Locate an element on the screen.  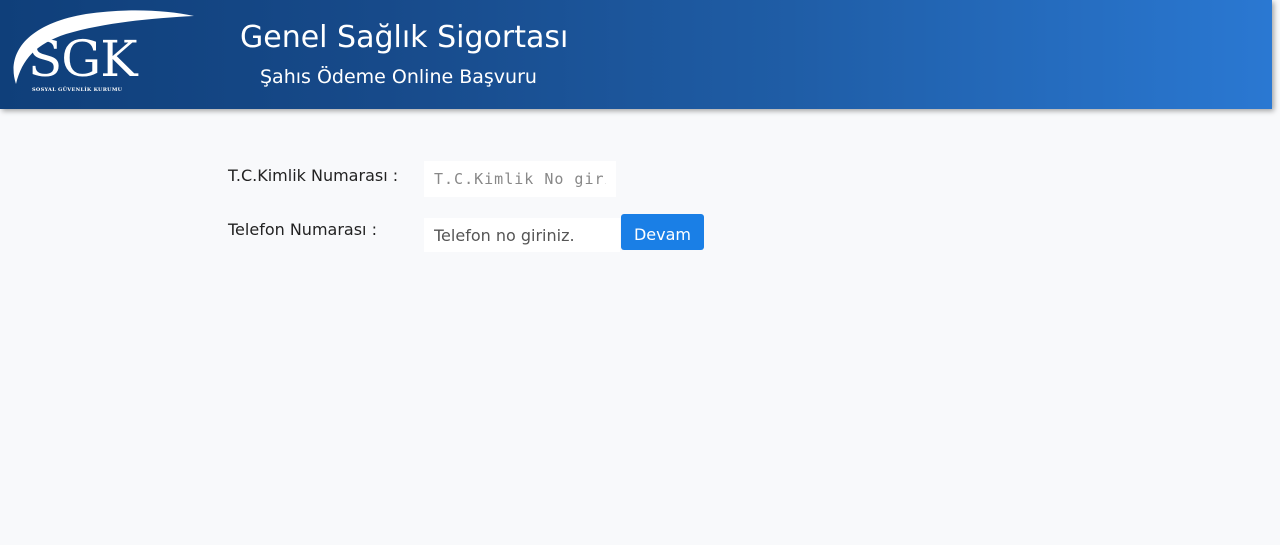
phone-input is located at coordinates (522, 235).